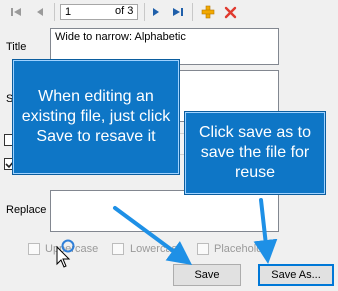 The image size is (338, 291). I want to click on previous-record-button, so click(40, 12).